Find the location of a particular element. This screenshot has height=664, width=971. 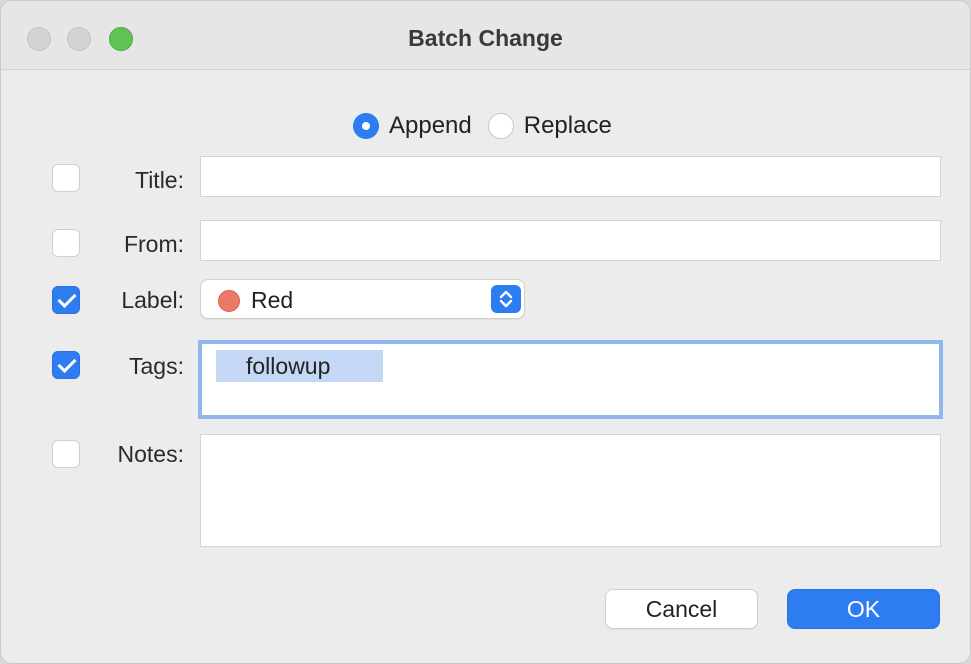

cancel-button: Cancel is located at coordinates (681, 609).